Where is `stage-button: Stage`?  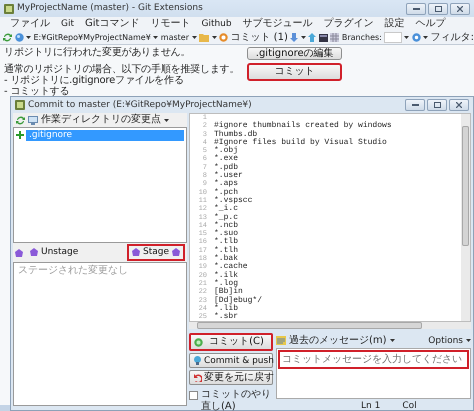 stage-button: Stage is located at coordinates (155, 252).